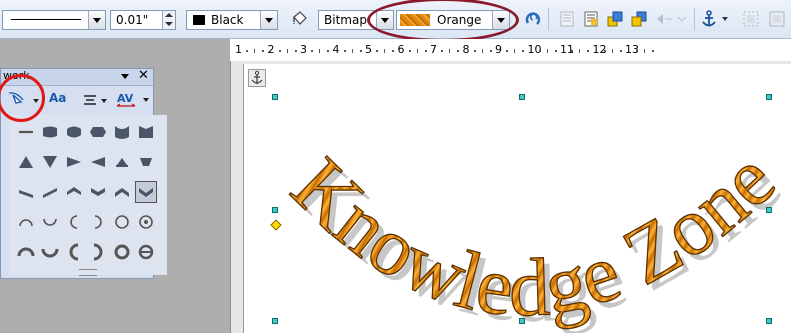 Image resolution: width=791 pixels, height=333 pixels. I want to click on anchor-icon, so click(715, 19).